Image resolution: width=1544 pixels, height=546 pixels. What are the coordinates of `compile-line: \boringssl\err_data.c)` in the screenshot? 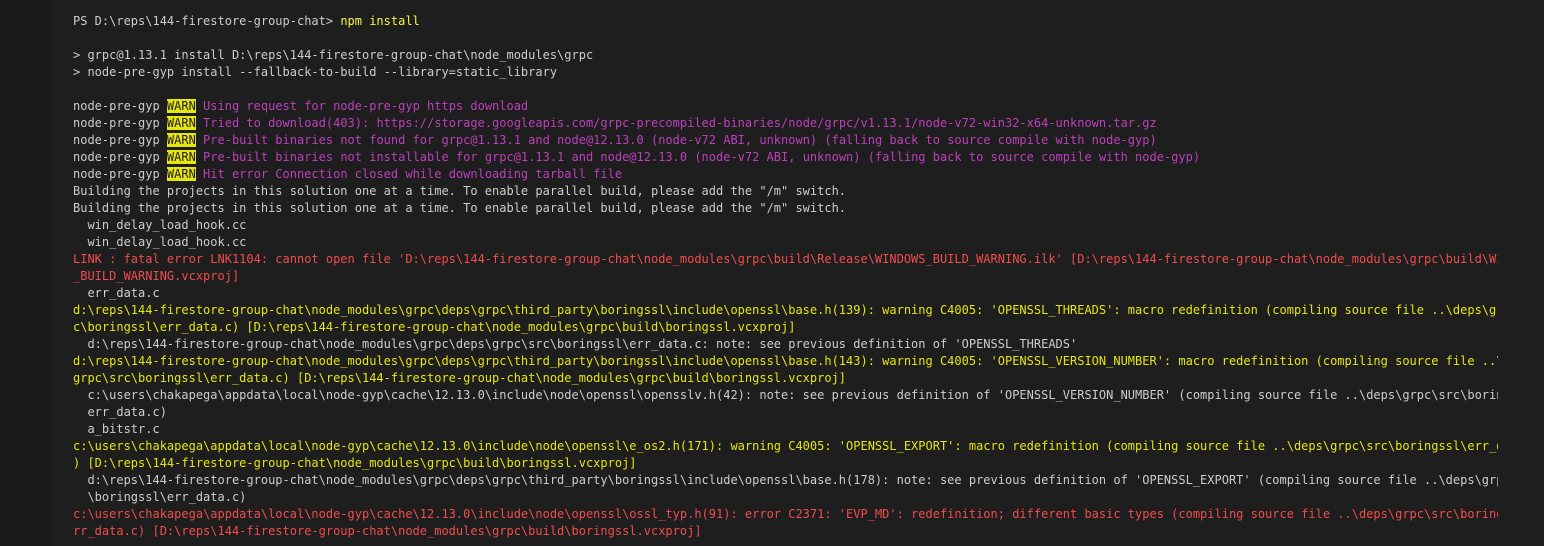 It's located at (160, 497).